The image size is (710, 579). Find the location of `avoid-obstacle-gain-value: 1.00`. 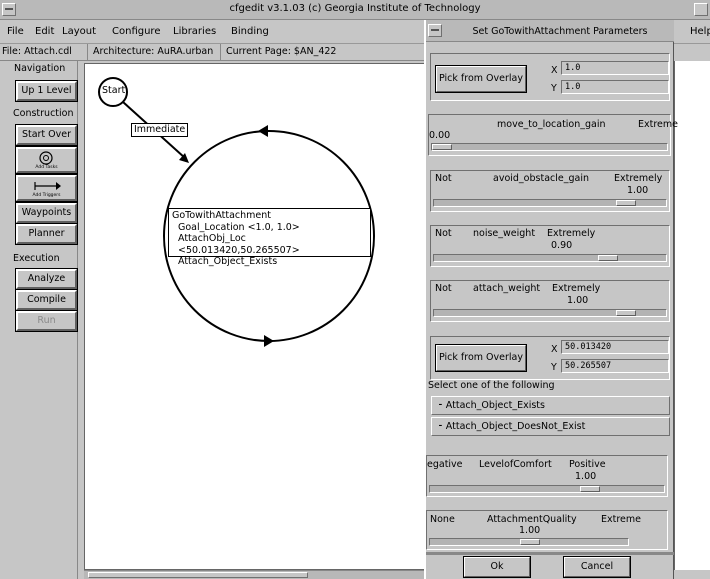

avoid-obstacle-gain-value: 1.00 is located at coordinates (638, 190).